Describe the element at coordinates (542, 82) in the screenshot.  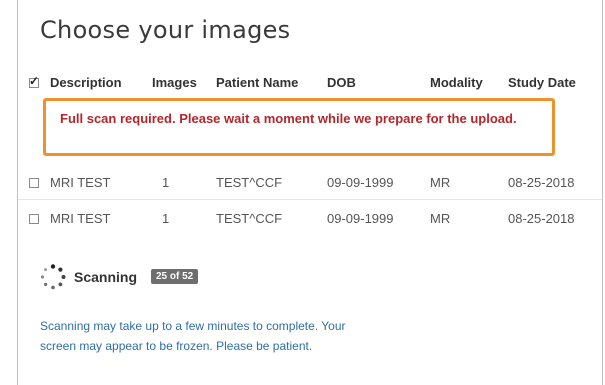
I see `column-study-date: Study Date` at that location.